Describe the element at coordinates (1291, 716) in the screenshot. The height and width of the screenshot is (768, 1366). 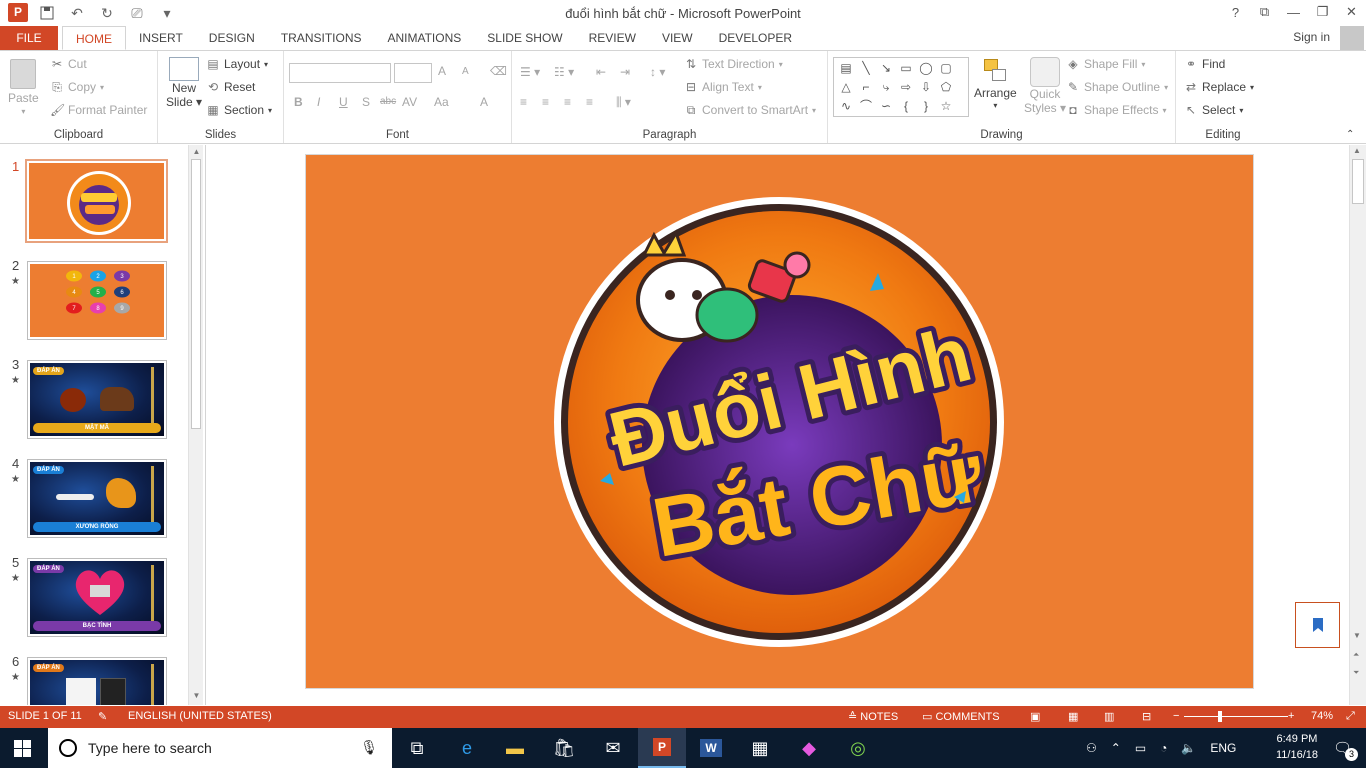
I see `zoom-in-icon: +` at that location.